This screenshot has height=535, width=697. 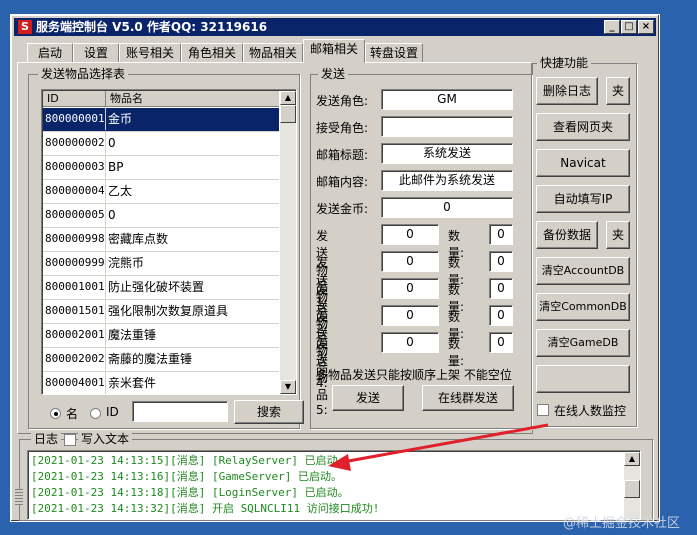 I want to click on group-send-button: 在线群发送, so click(x=468, y=398).